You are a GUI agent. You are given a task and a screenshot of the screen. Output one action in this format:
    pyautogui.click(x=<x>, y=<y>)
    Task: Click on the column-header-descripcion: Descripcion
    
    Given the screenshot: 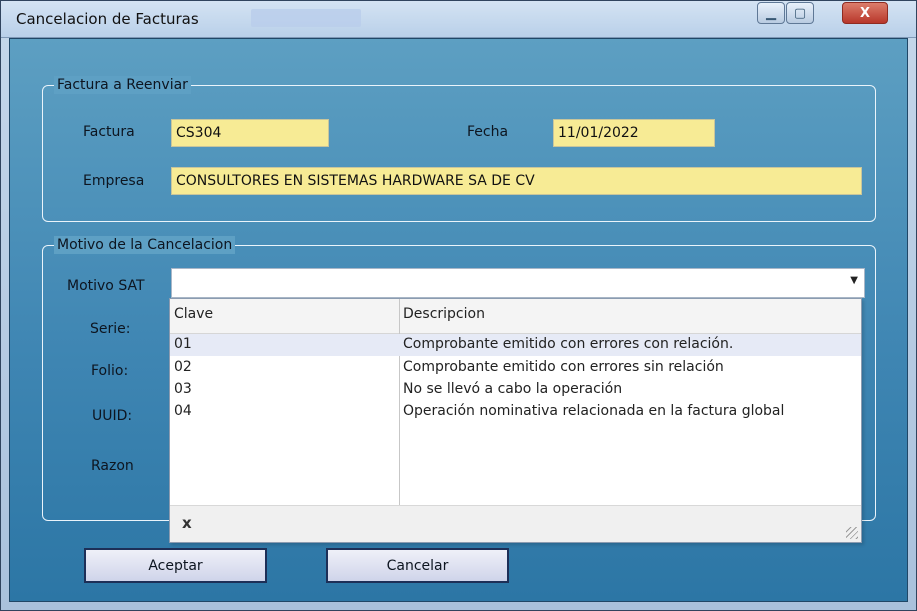 What is the action you would take?
    pyautogui.click(x=444, y=314)
    